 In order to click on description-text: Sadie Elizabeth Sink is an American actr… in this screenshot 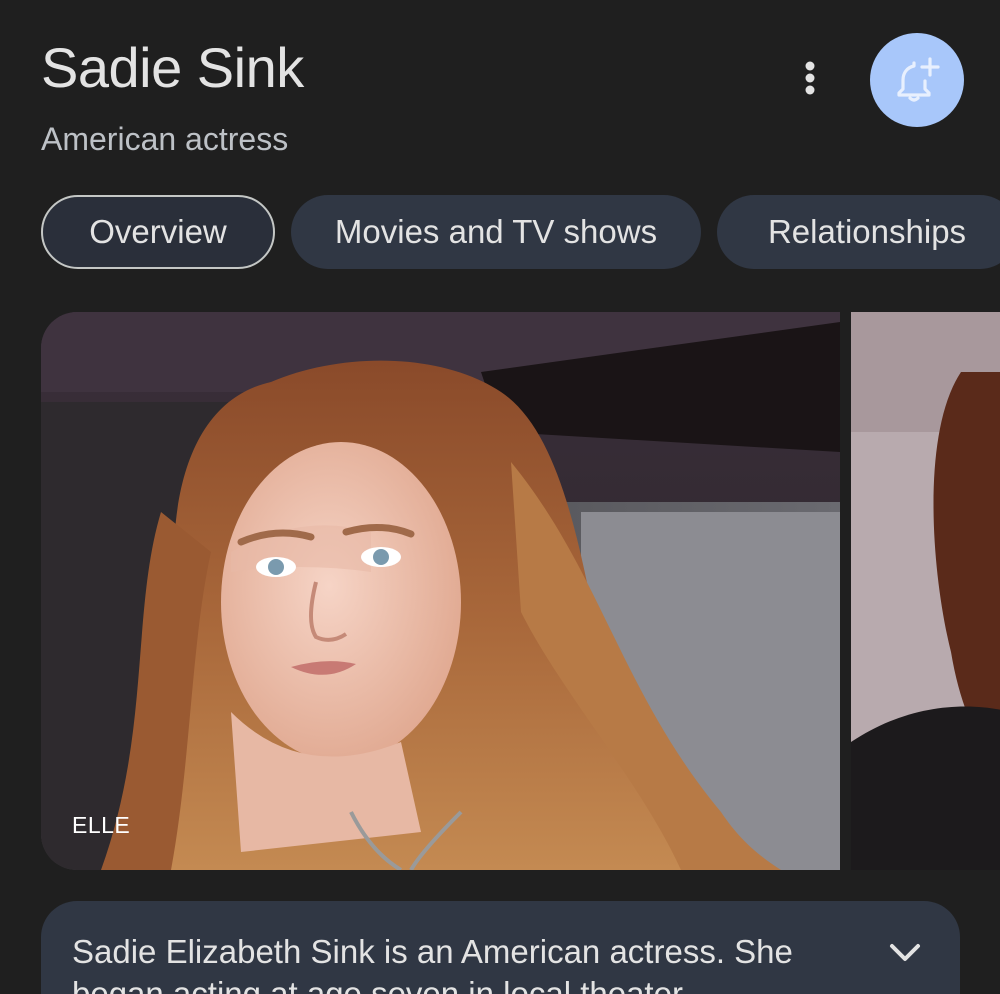, I will do `click(432, 963)`.